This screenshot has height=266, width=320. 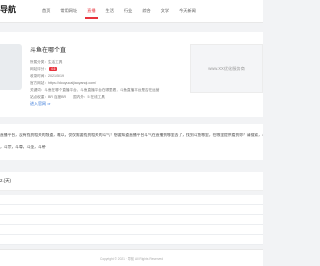 I want to click on site-stats: 站点权重：BR 百度BR 国内外：5 在线工具, so click(x=105, y=97).